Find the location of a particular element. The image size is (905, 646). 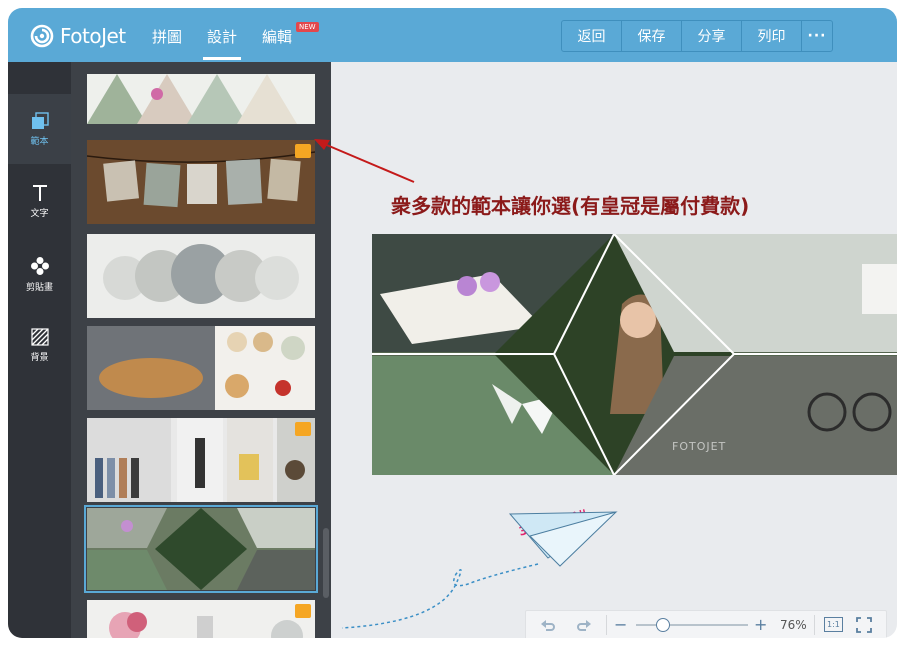

redo-icon is located at coordinates (584, 625).